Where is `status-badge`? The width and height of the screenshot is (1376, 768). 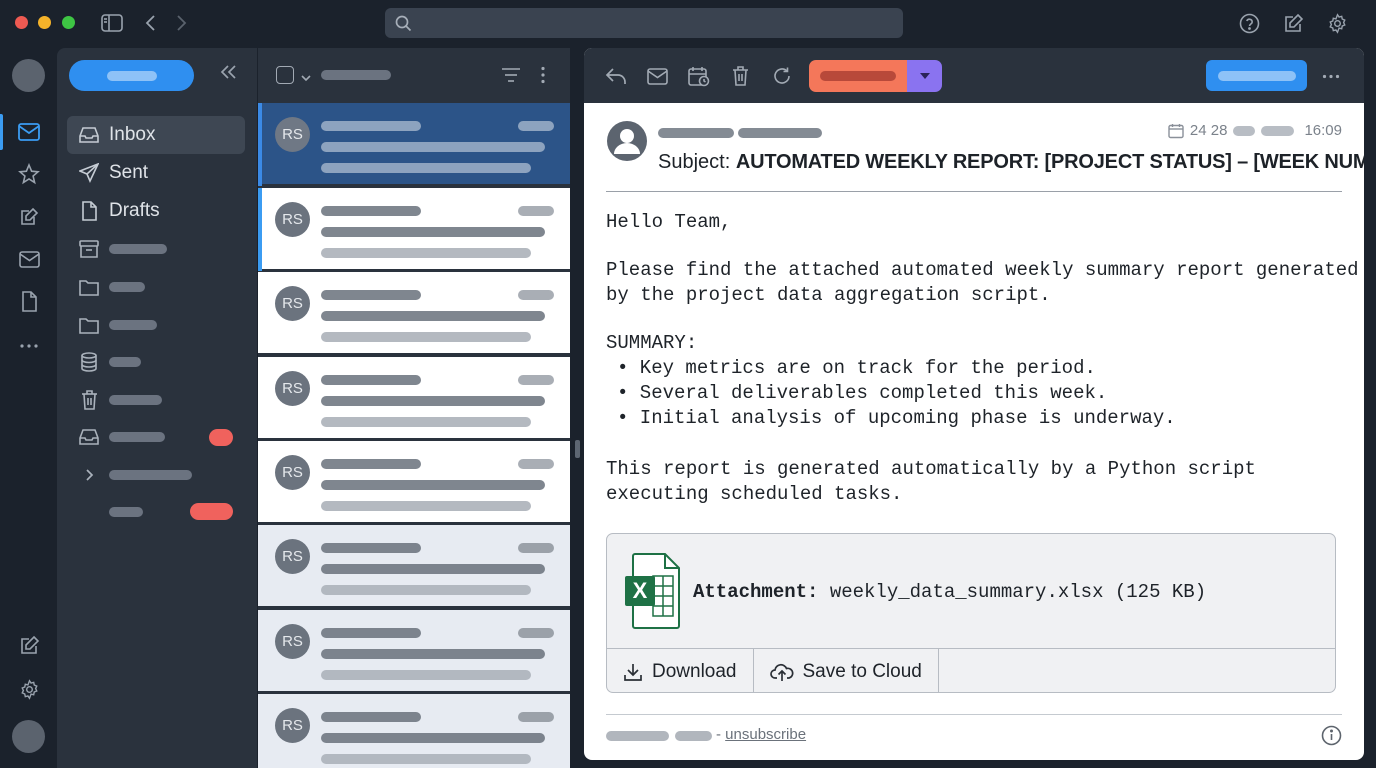 status-badge is located at coordinates (211, 511).